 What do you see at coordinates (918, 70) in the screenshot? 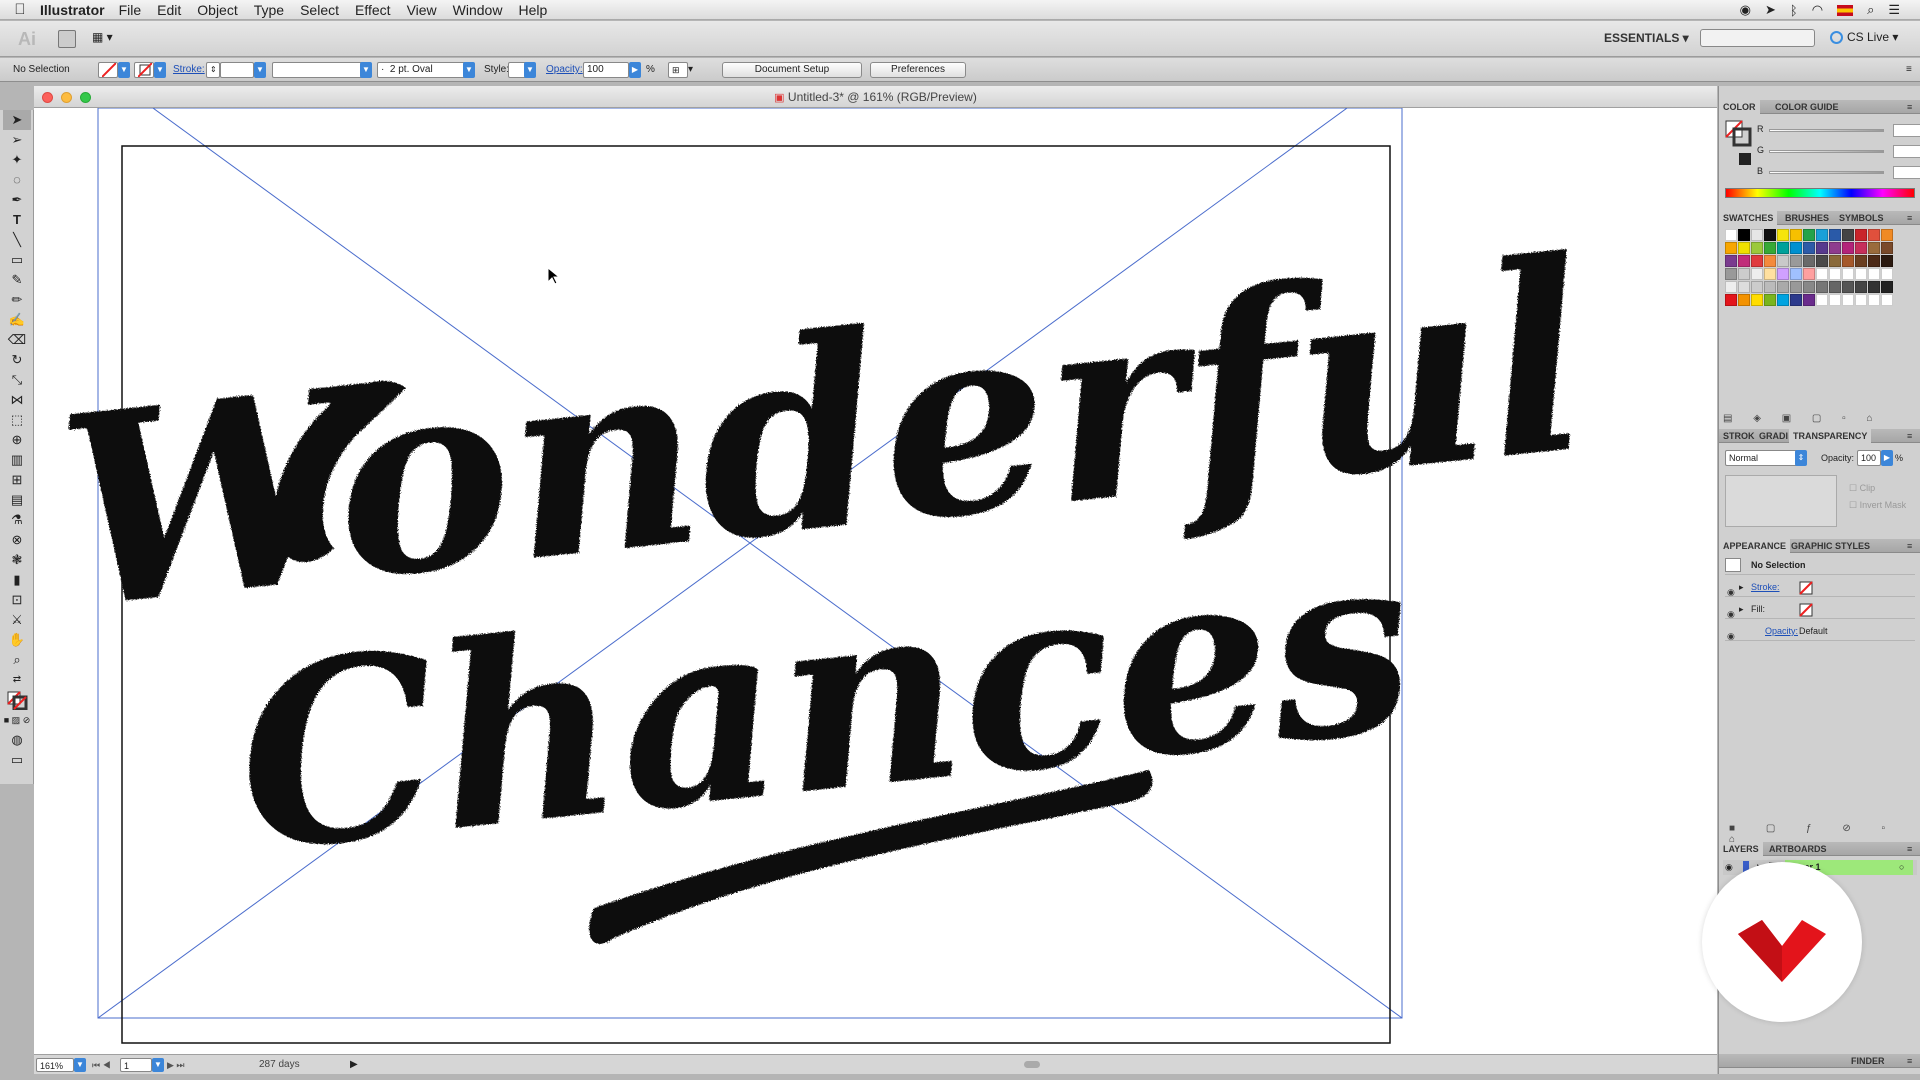
I see `preferences-button: Preferences` at bounding box center [918, 70].